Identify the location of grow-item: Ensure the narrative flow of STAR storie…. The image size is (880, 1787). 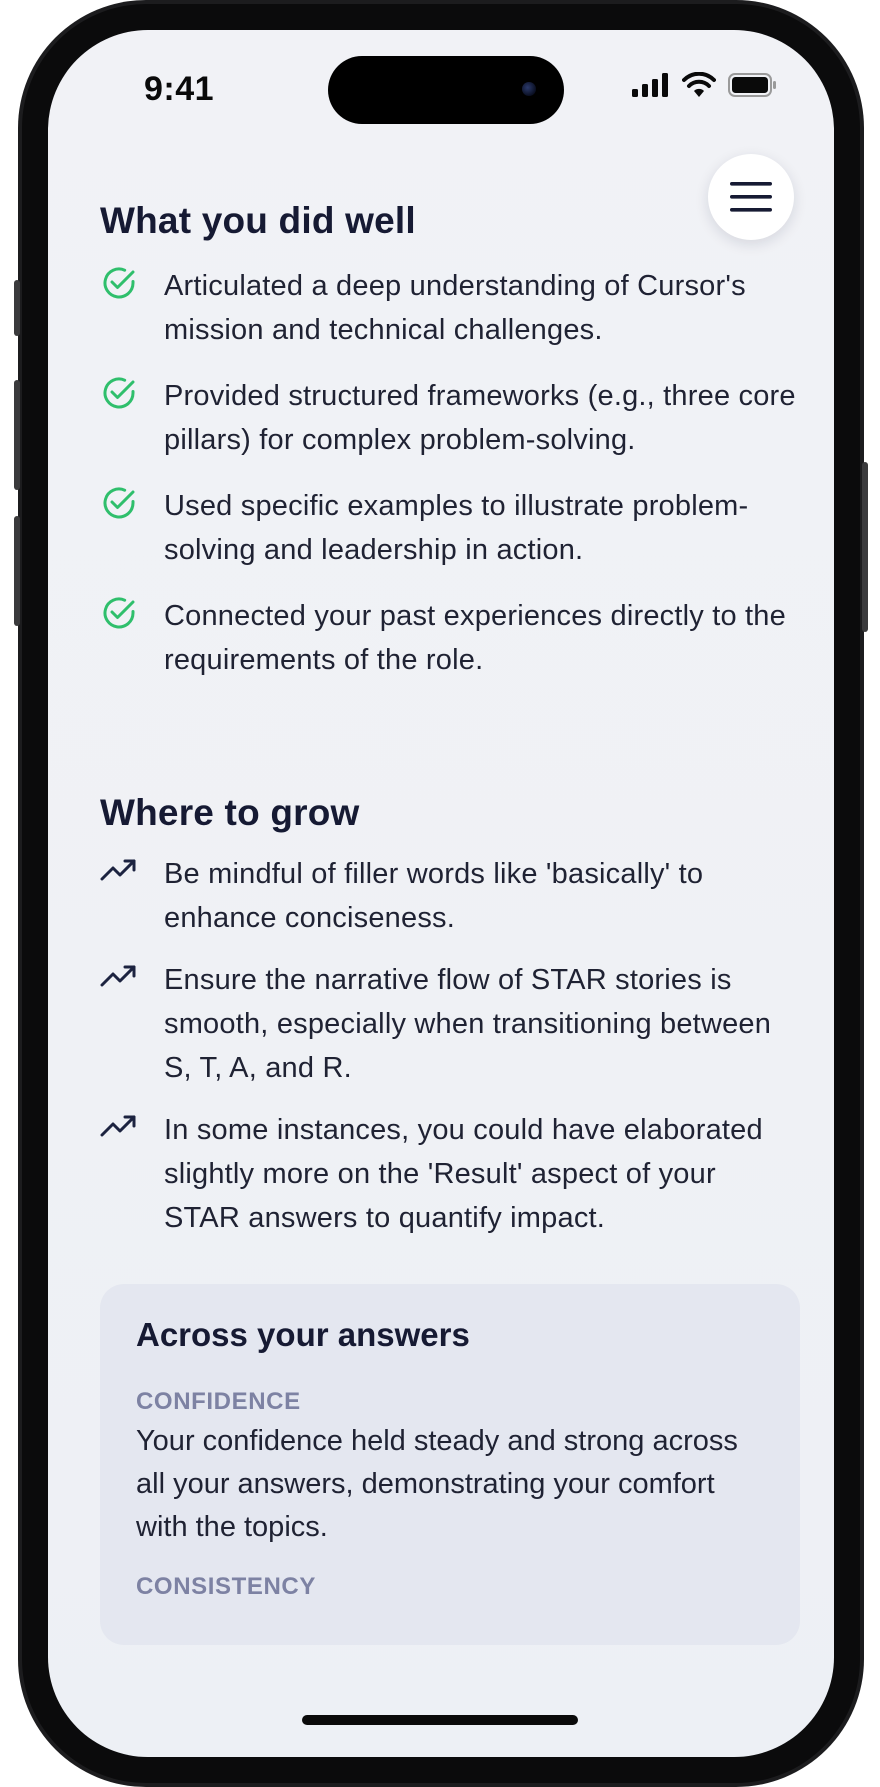
(450, 1024).